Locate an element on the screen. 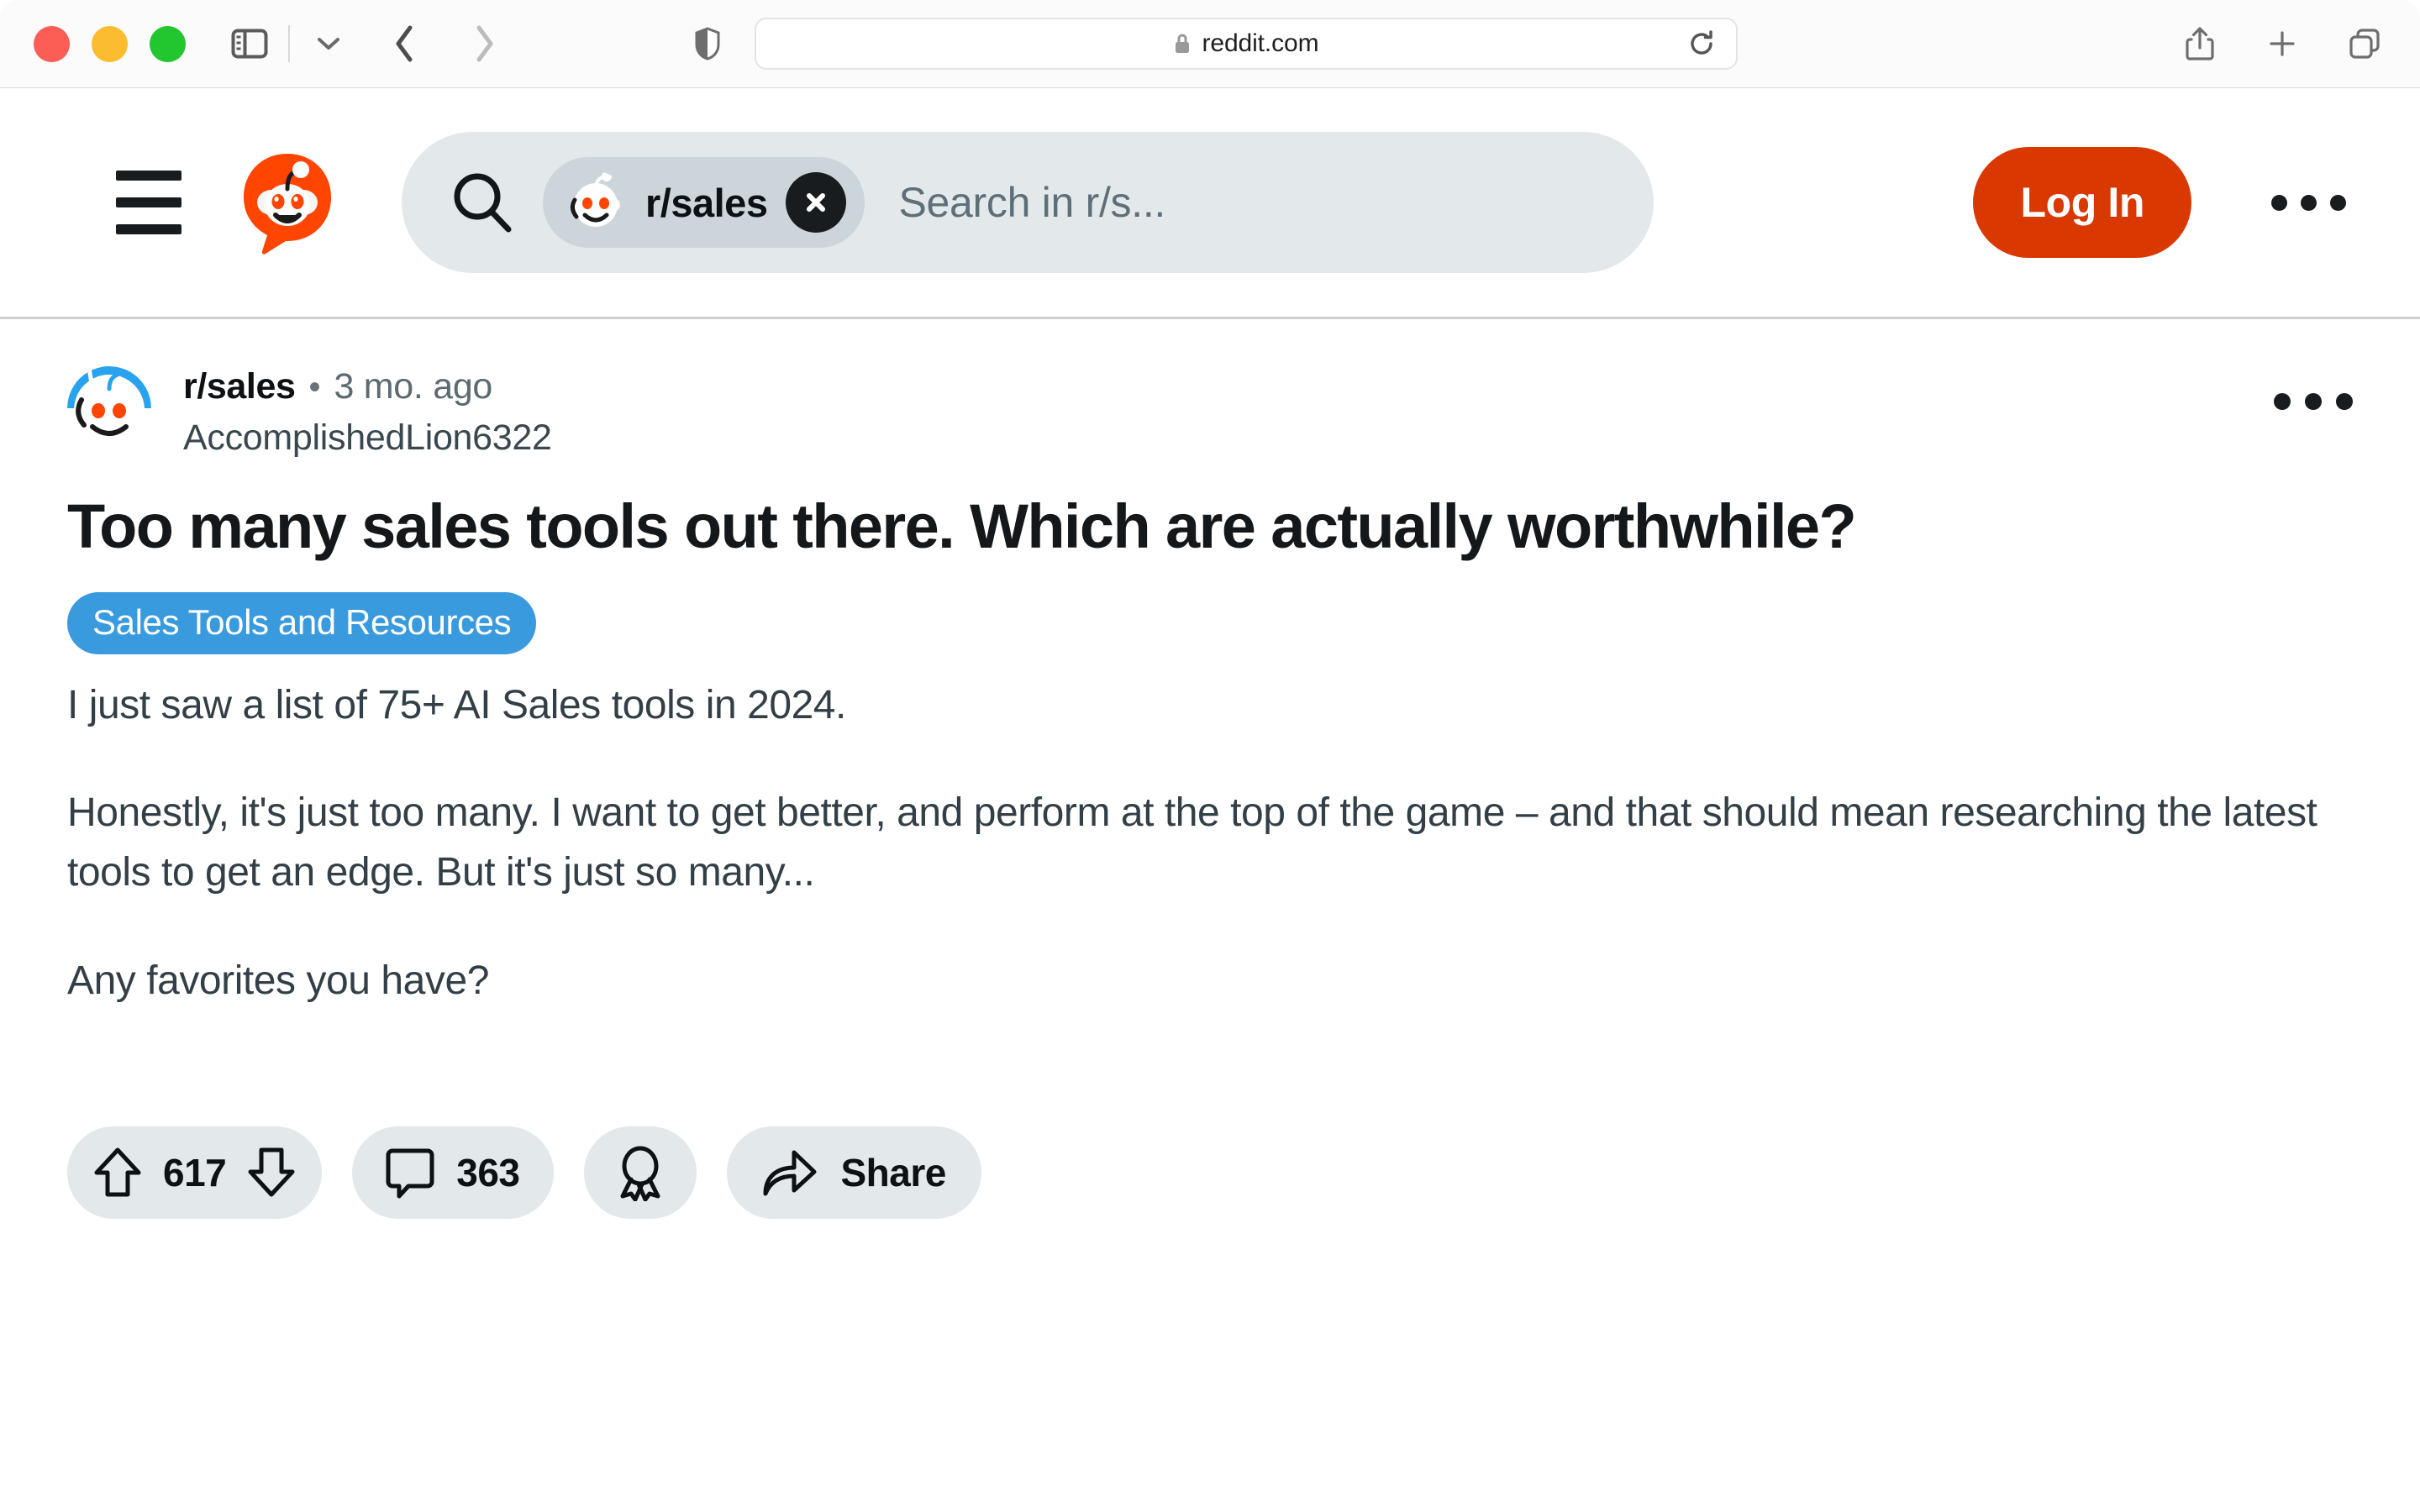 This screenshot has height=1512, width=2420. award-icon is located at coordinates (640, 1173).